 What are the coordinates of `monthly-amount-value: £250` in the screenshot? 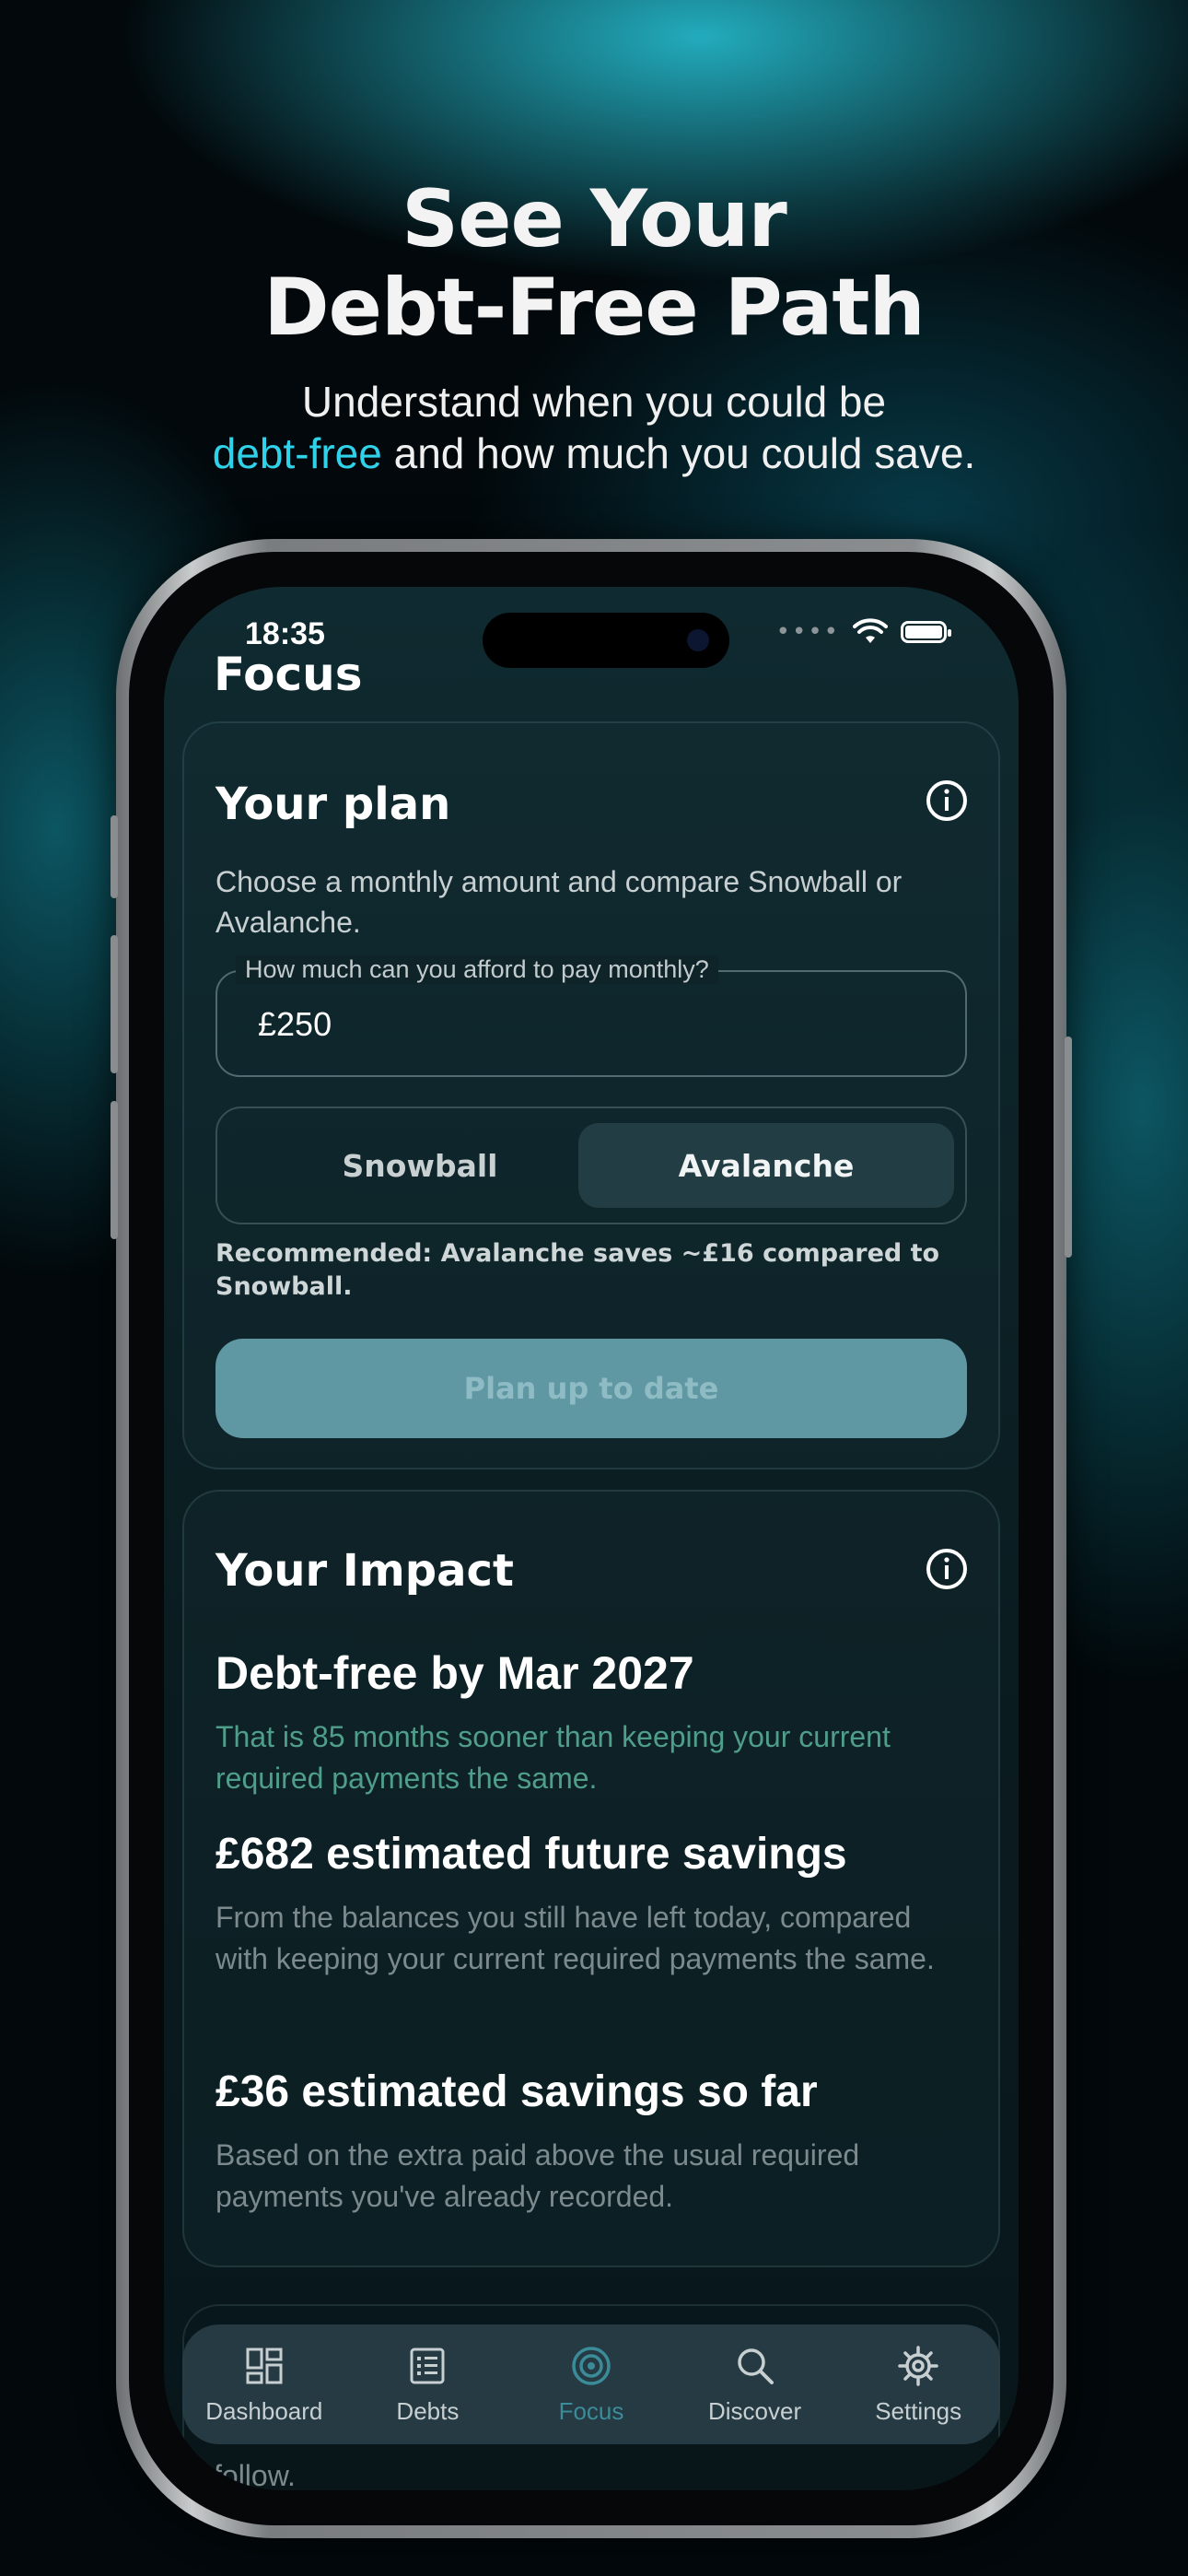 It's located at (295, 1024).